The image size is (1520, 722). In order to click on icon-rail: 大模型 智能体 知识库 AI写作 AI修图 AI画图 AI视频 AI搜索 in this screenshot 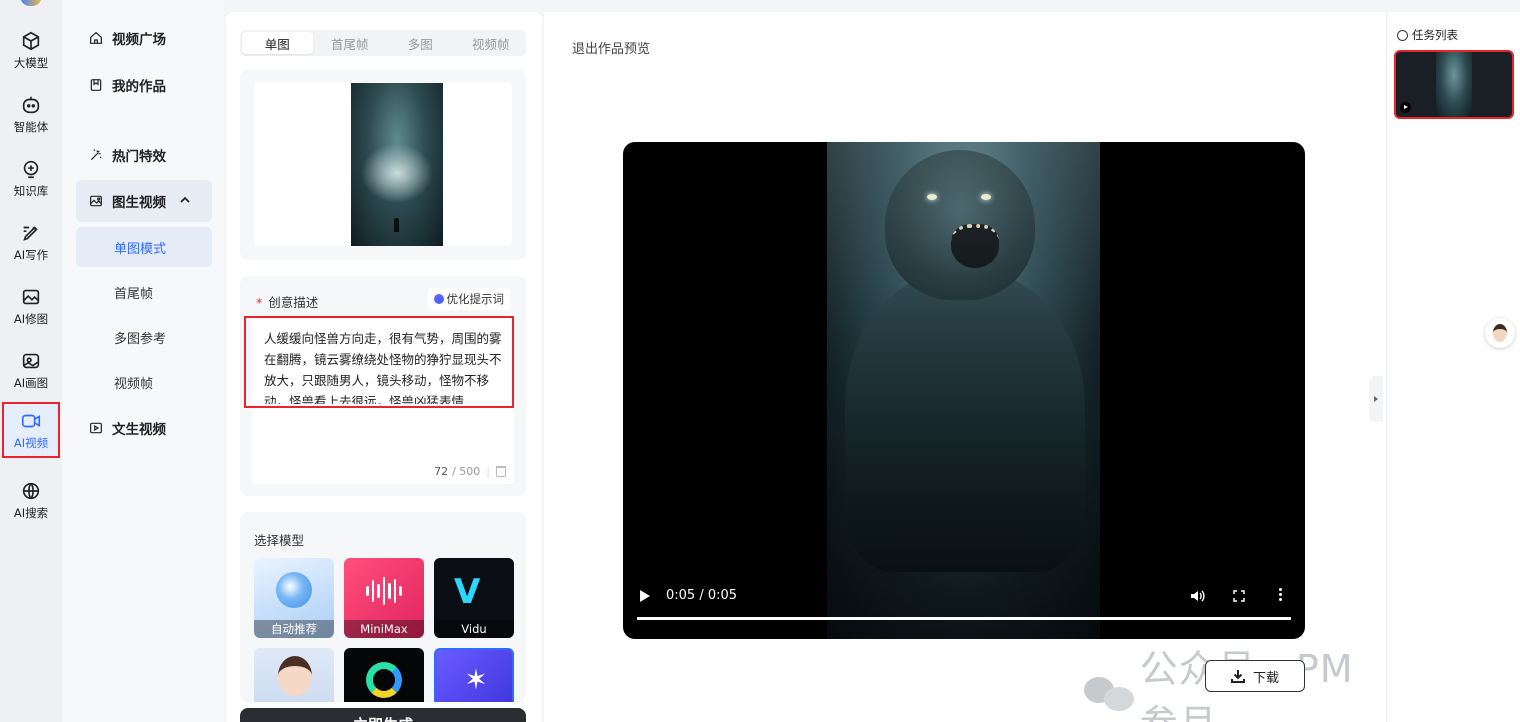, I will do `click(31, 361)`.